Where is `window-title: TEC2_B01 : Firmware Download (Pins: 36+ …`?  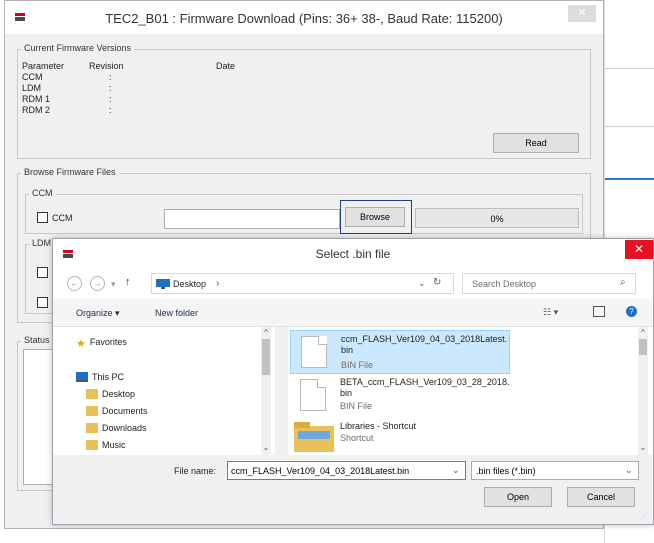 window-title: TEC2_B01 : Firmware Download (Pins: 36+ … is located at coordinates (304, 18).